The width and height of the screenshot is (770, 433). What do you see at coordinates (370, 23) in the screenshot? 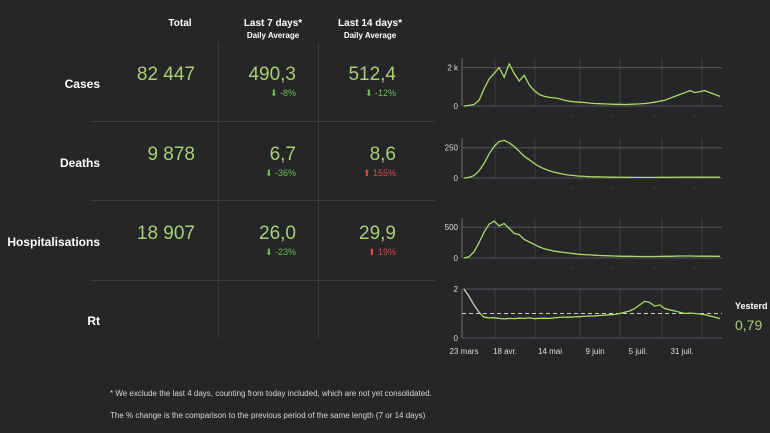
I see `header-last-14-label: Last 14 days*` at bounding box center [370, 23].